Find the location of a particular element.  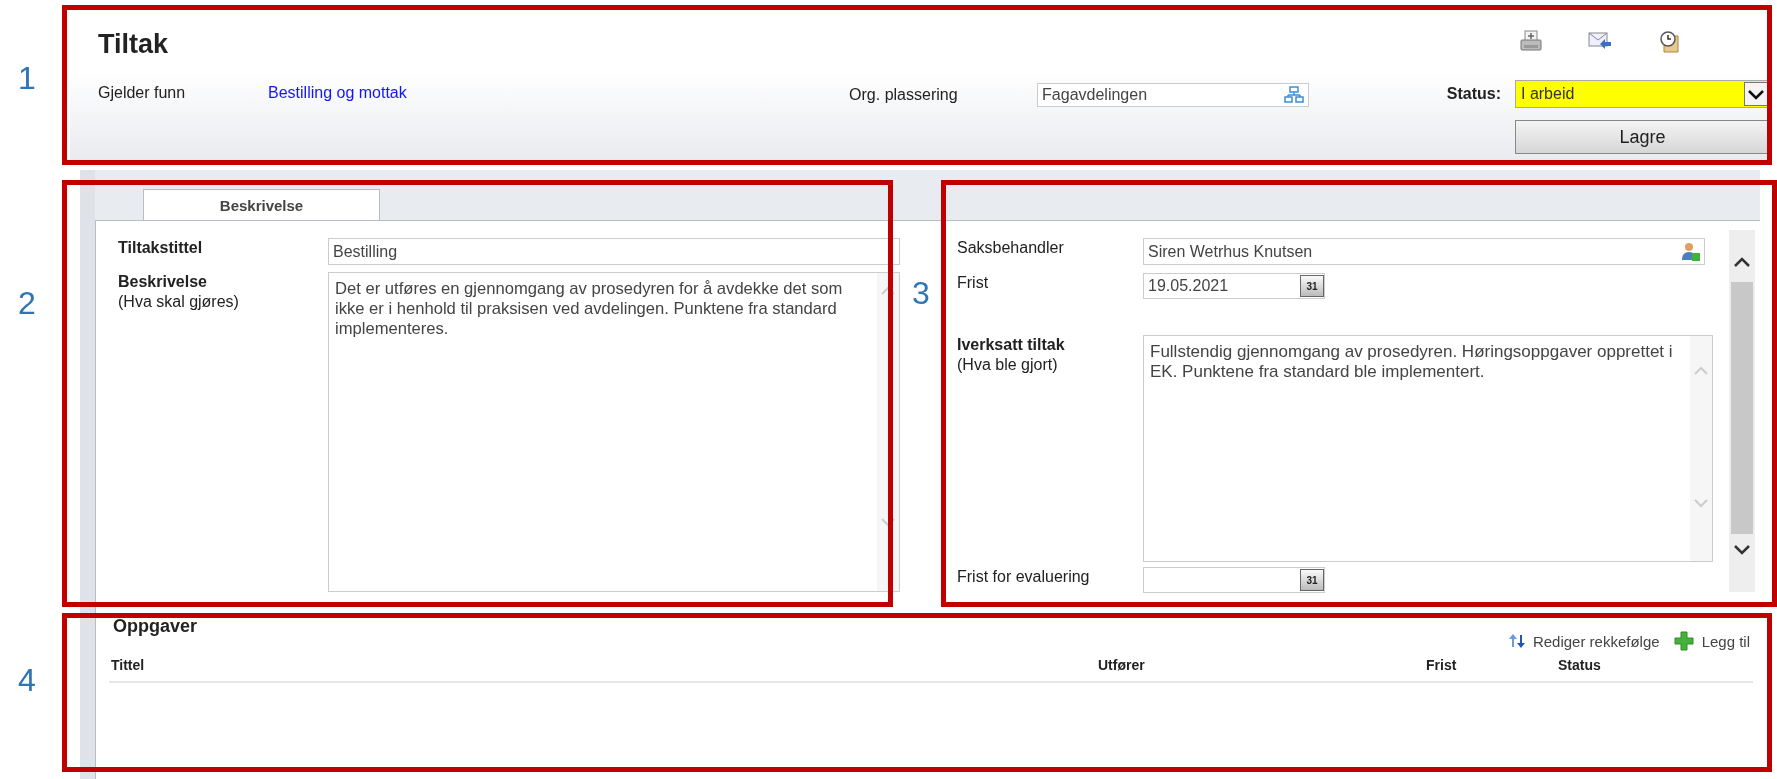

printer-icon is located at coordinates (1531, 41).